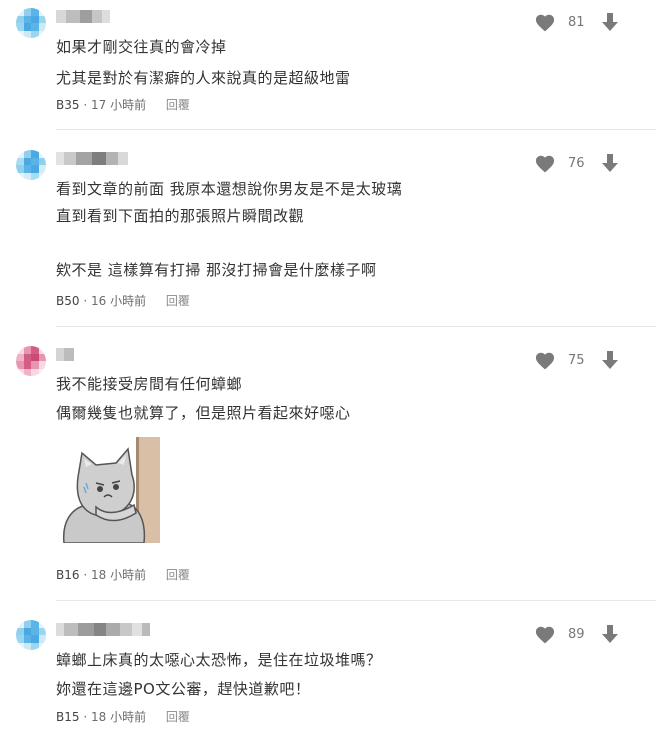  I want to click on comment-text-line: 看到文章的前面 我原本還想說你男友是不是太玻璃, so click(229, 189).